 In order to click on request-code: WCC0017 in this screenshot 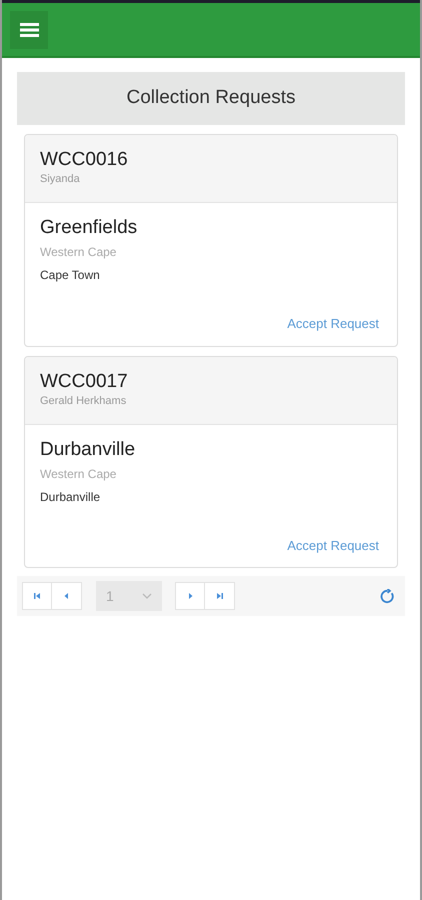, I will do `click(84, 381)`.